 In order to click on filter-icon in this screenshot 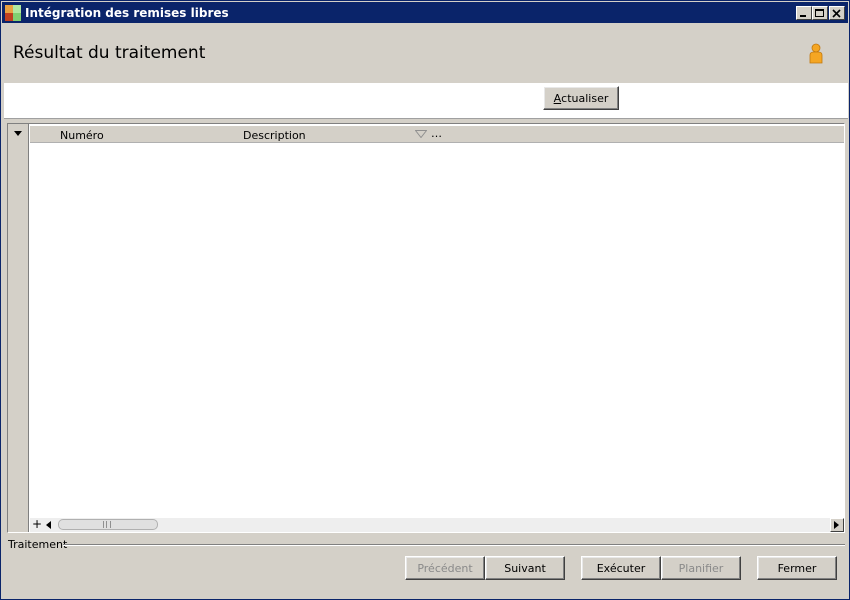, I will do `click(421, 134)`.